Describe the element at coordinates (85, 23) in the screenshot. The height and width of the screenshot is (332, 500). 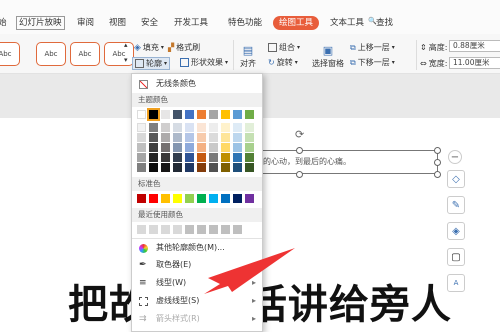
I see `tab-2: 审阅` at that location.